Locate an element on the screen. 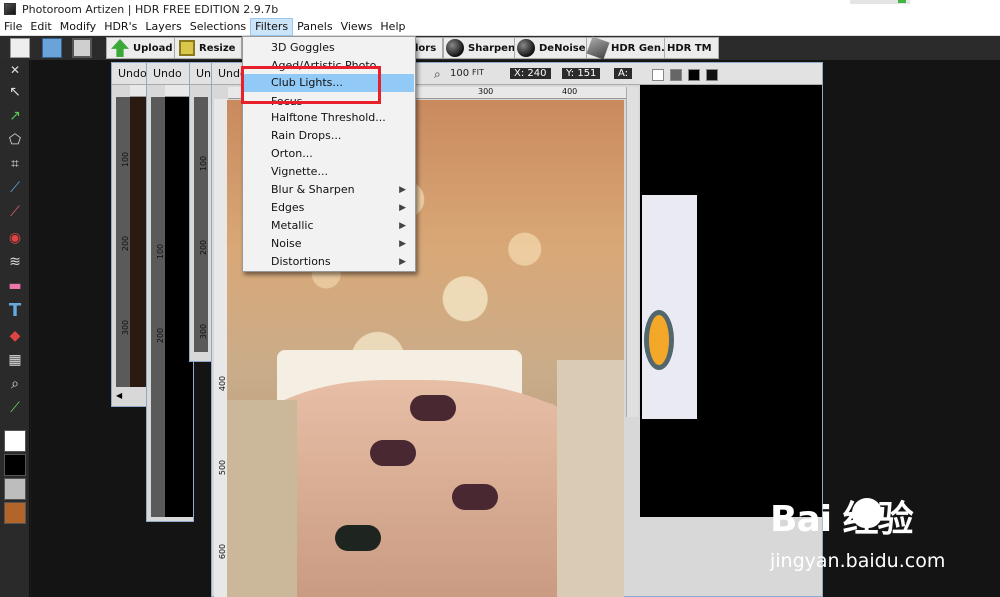 The image size is (1000, 597). zoom-level: 100 is located at coordinates (460, 73).